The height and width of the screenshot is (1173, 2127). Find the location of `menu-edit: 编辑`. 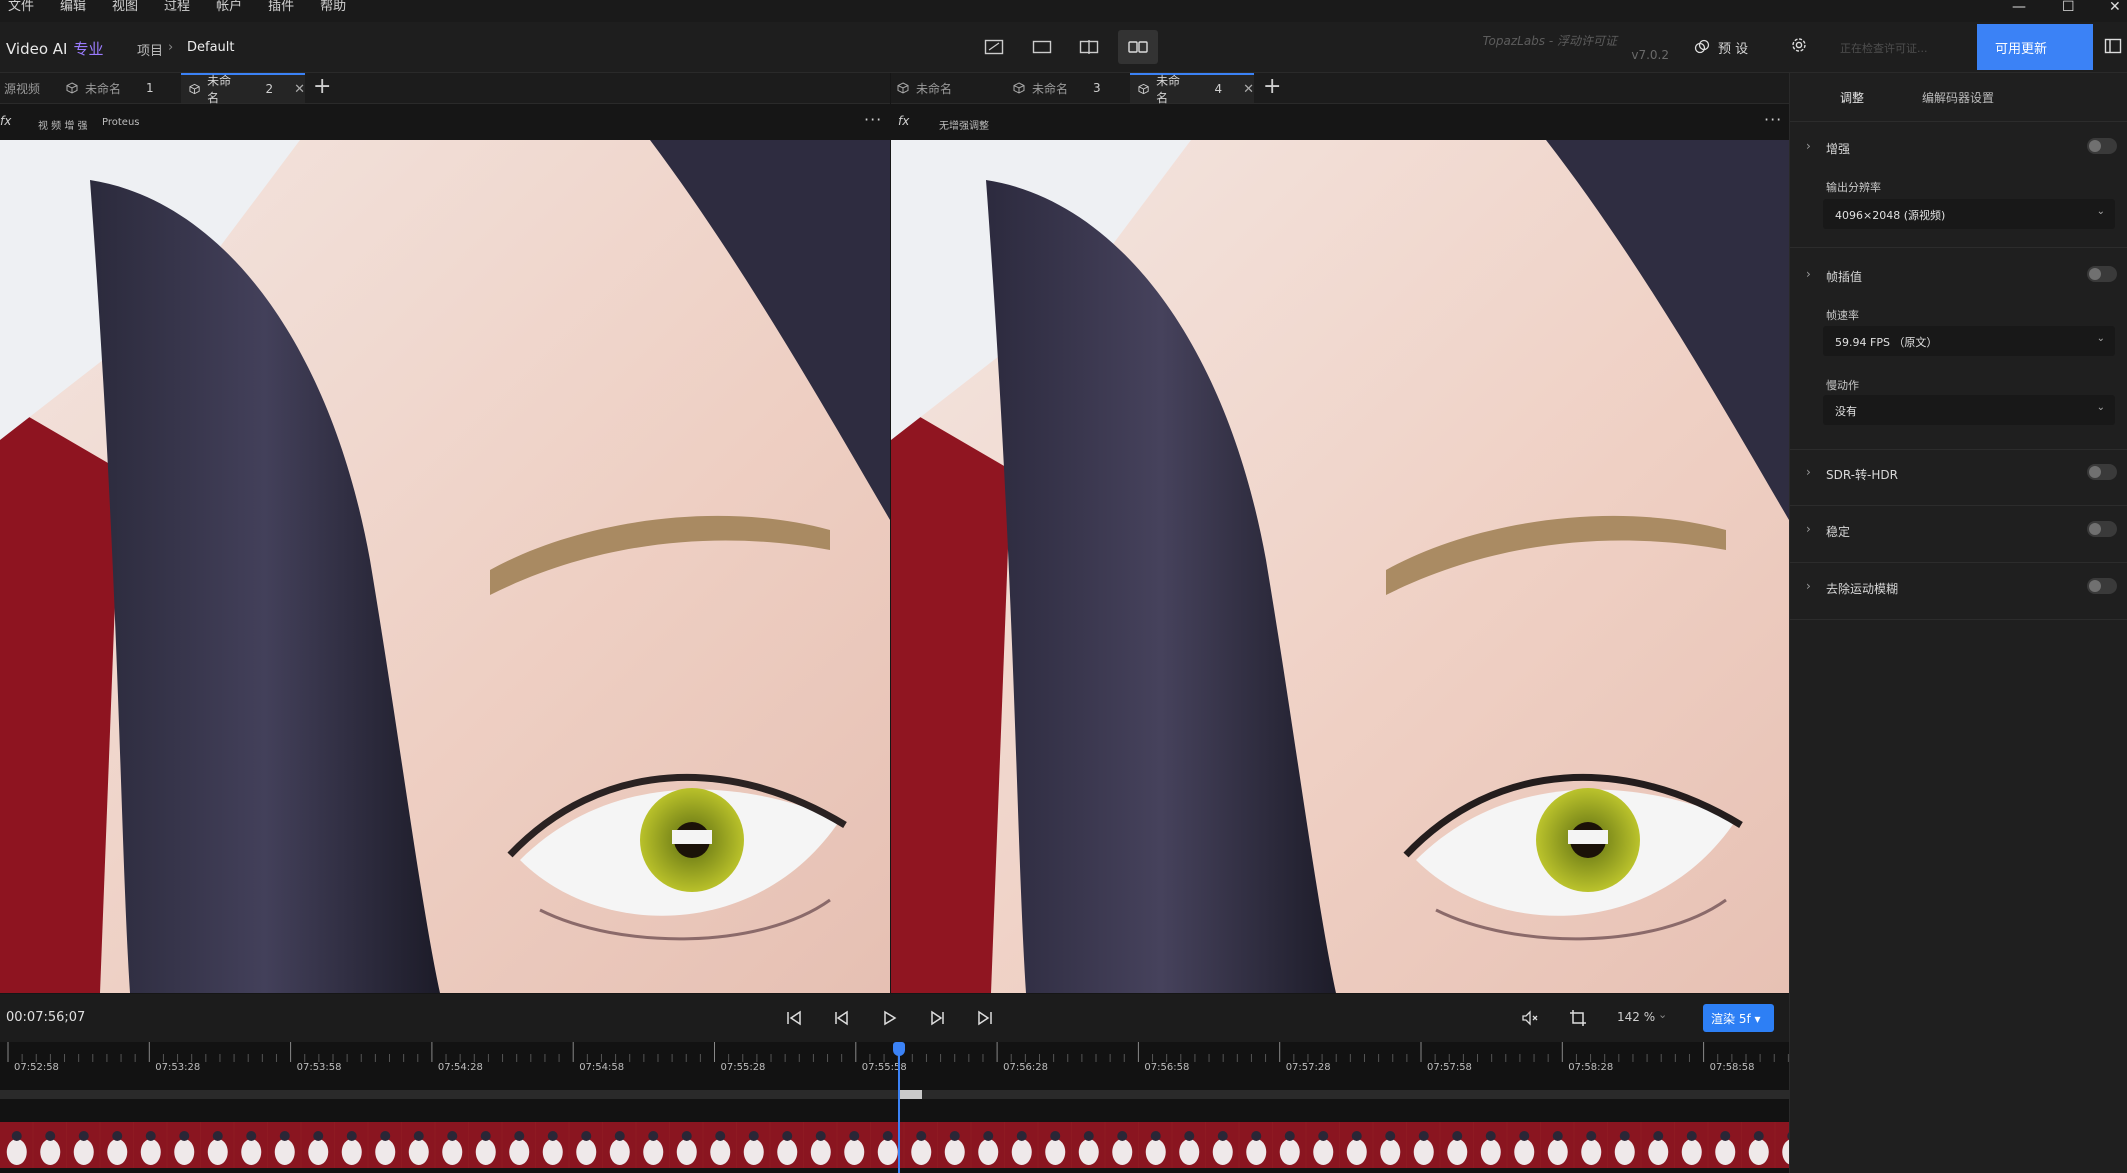

menu-edit: 编辑 is located at coordinates (73, 7).